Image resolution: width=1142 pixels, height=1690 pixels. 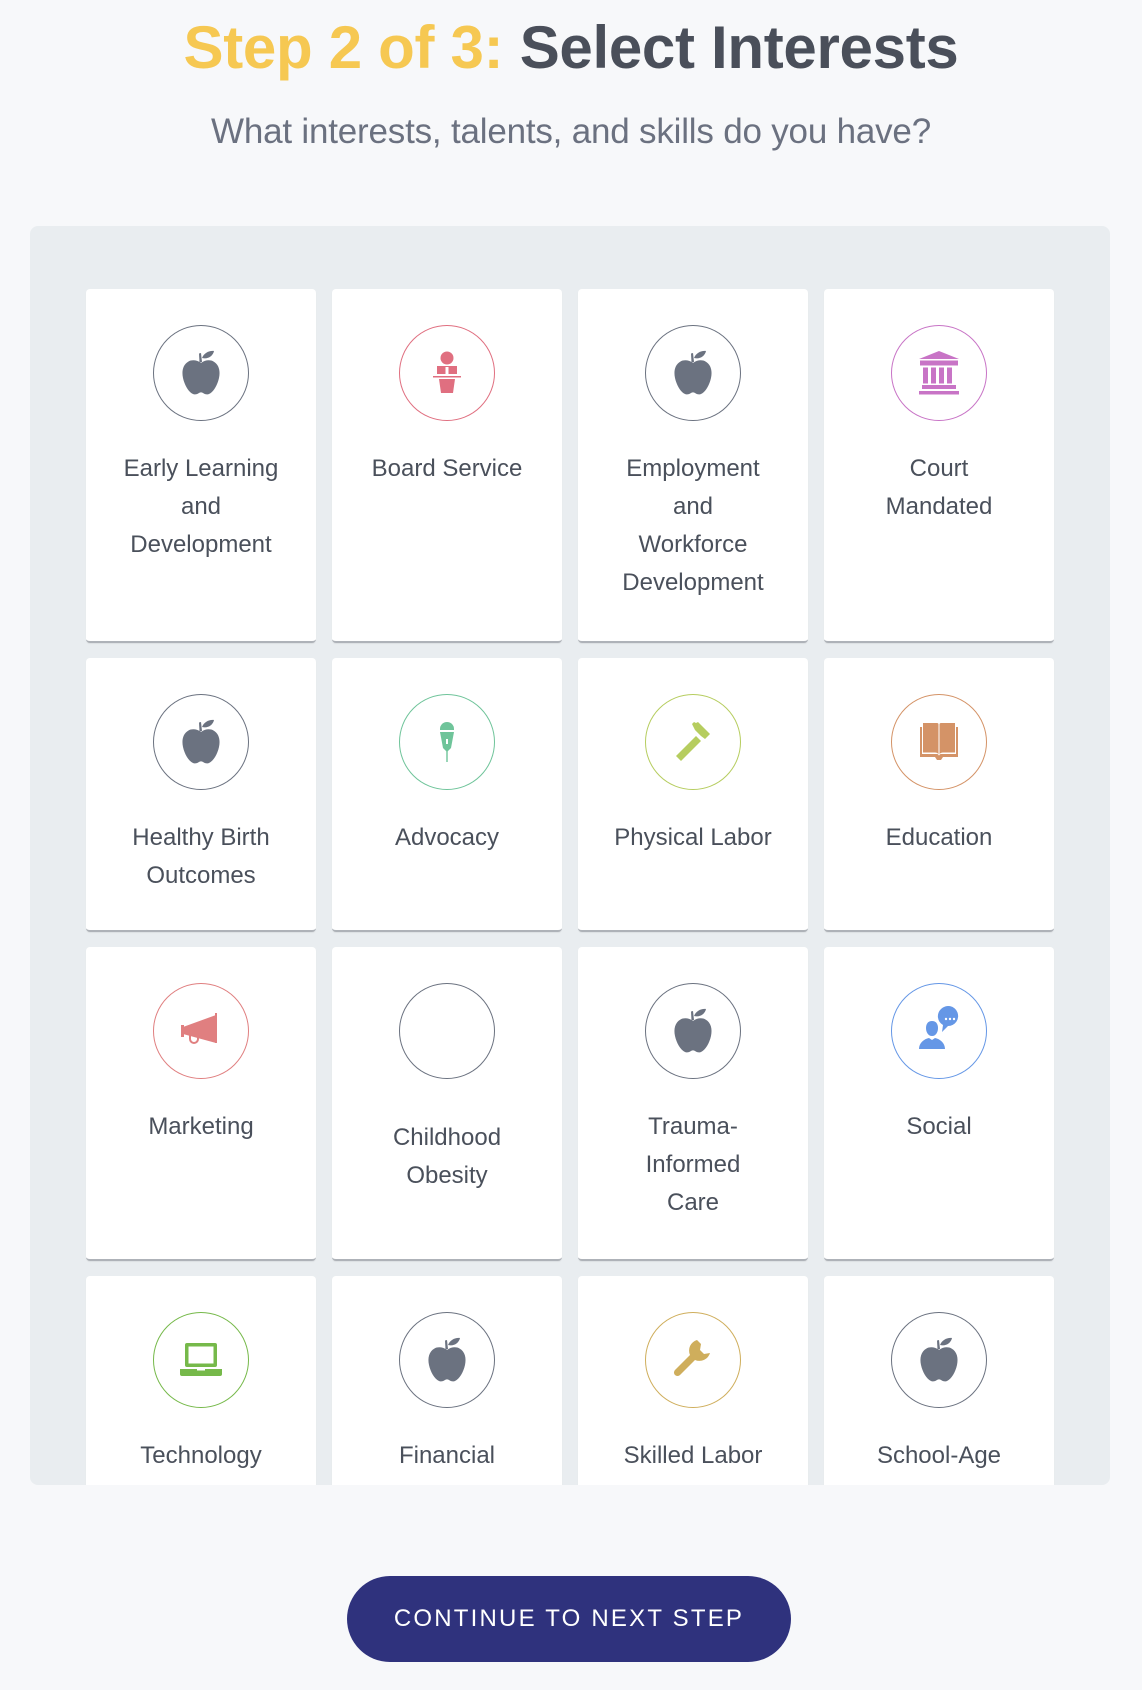 I want to click on interest-card-advocacy: Advocacy, so click(x=447, y=795).